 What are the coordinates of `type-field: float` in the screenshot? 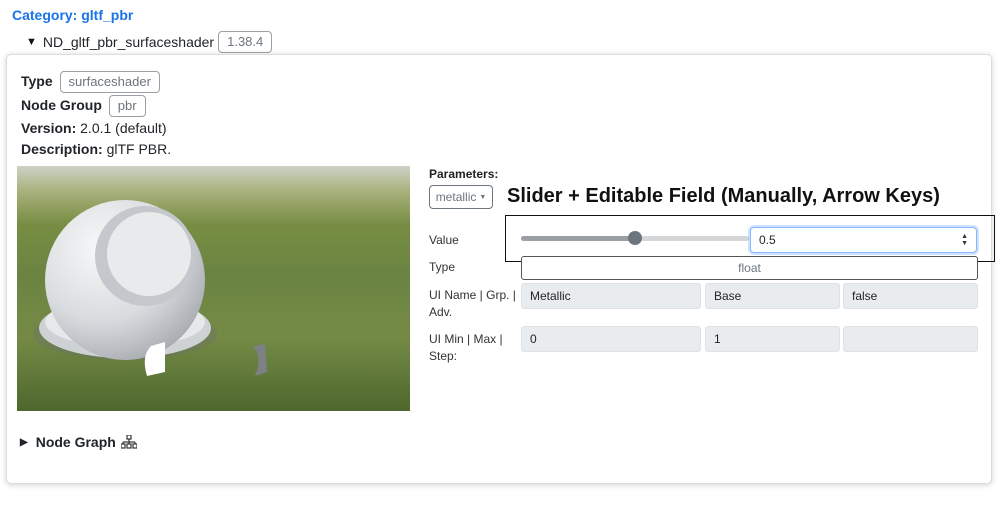 It's located at (749, 268).